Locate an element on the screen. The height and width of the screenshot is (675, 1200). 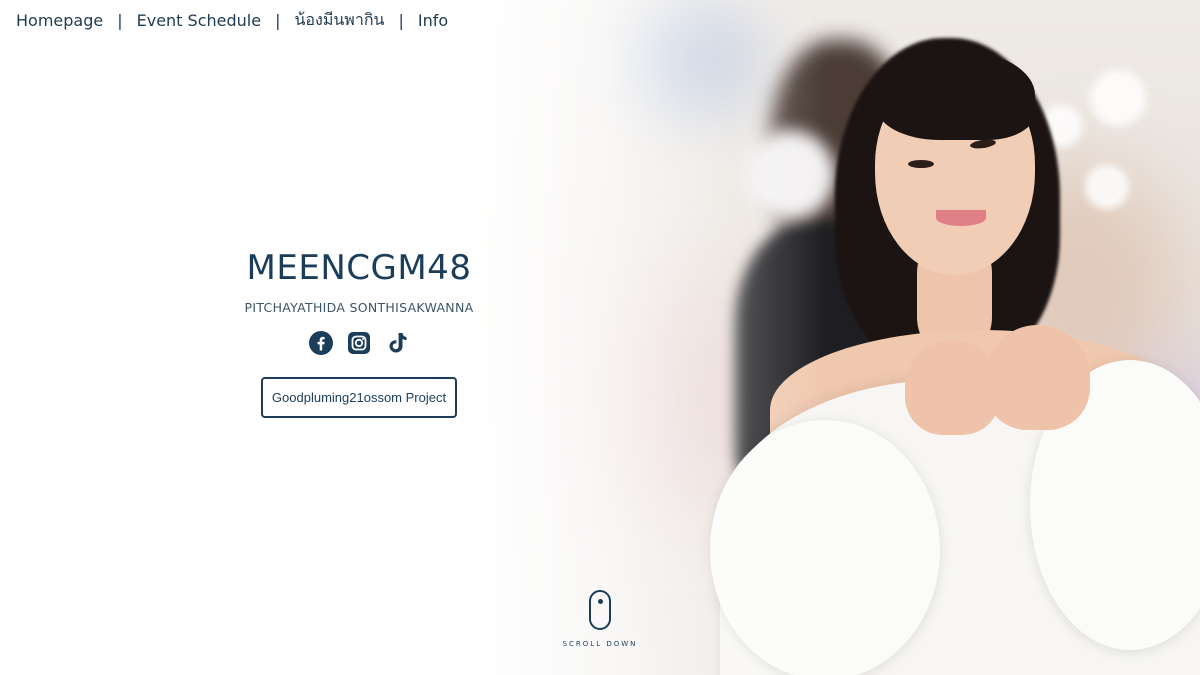
social-links is located at coordinates (359, 343).